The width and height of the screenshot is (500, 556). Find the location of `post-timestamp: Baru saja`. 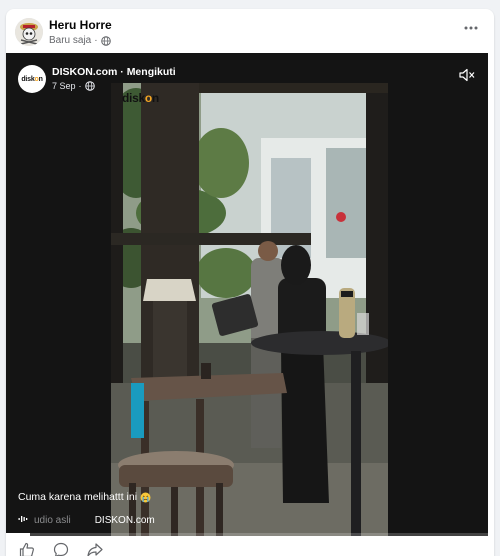

post-timestamp: Baru saja is located at coordinates (70, 40).